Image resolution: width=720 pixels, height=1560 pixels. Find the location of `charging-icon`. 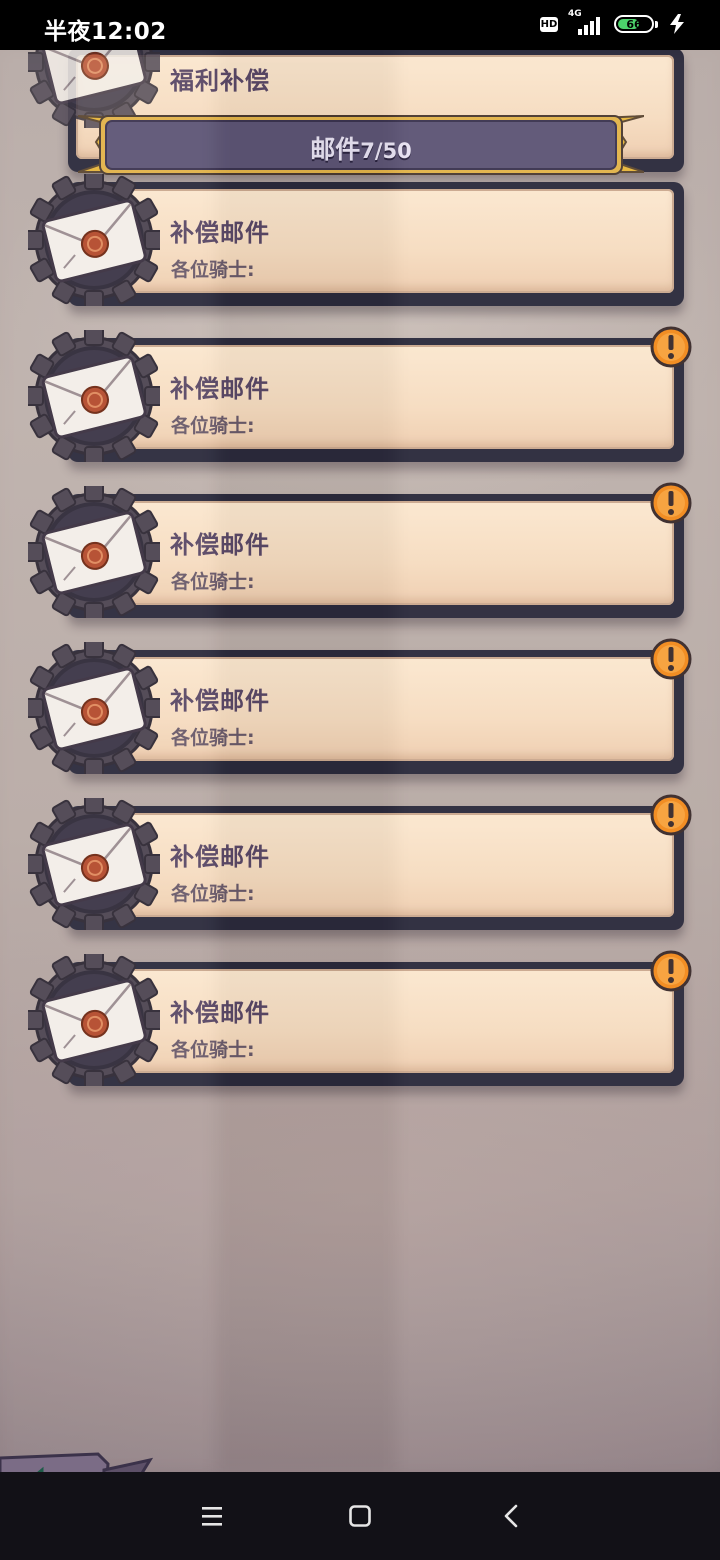

charging-icon is located at coordinates (677, 24).